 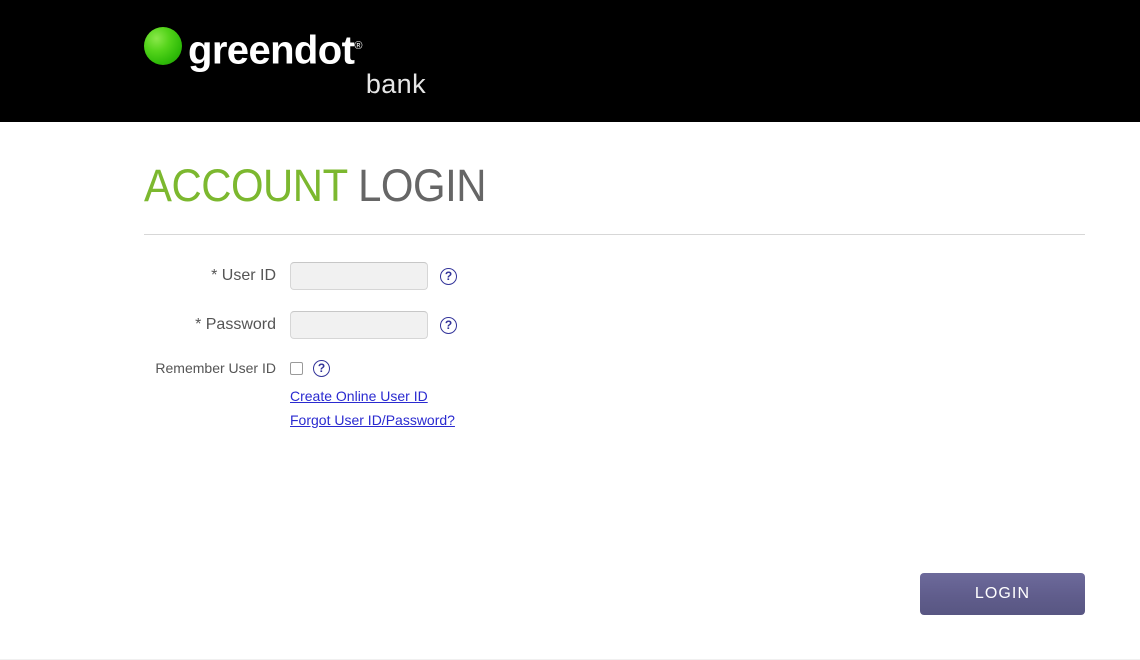 I want to click on password-row: * Password ?, so click(x=614, y=325).